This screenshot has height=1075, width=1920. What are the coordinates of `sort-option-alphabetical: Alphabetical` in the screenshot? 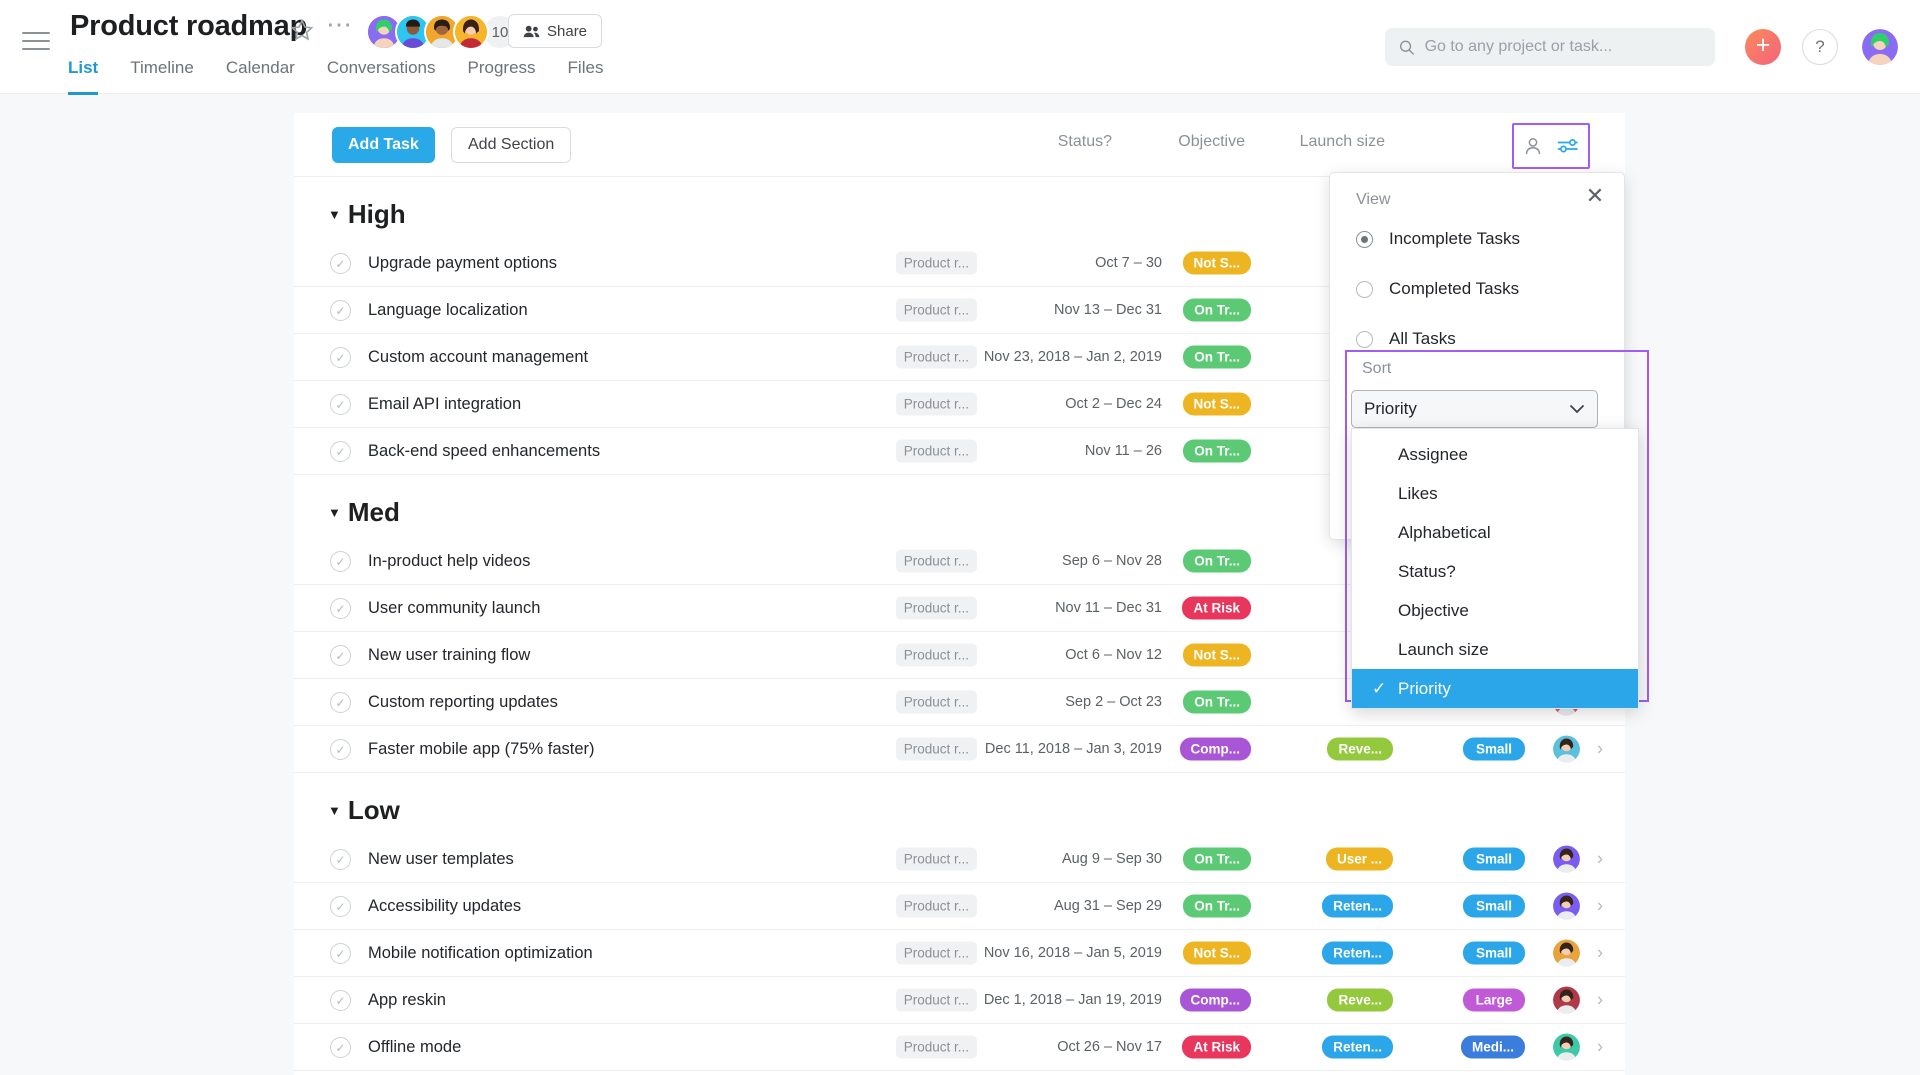 It's located at (1495, 532).